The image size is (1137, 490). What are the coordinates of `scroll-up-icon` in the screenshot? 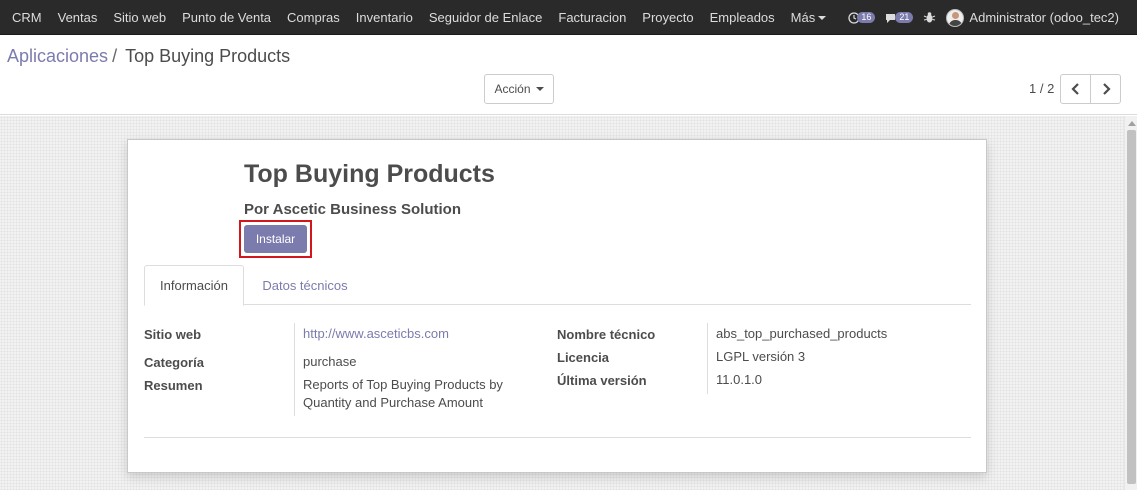 It's located at (1132, 123).